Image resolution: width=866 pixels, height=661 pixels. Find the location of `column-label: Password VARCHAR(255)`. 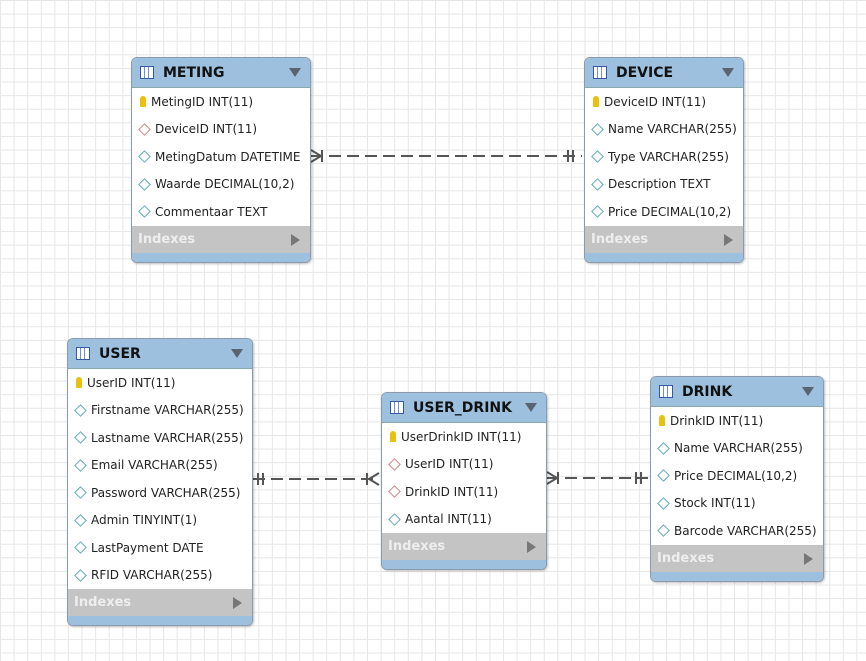

column-label: Password VARCHAR(255) is located at coordinates (166, 492).